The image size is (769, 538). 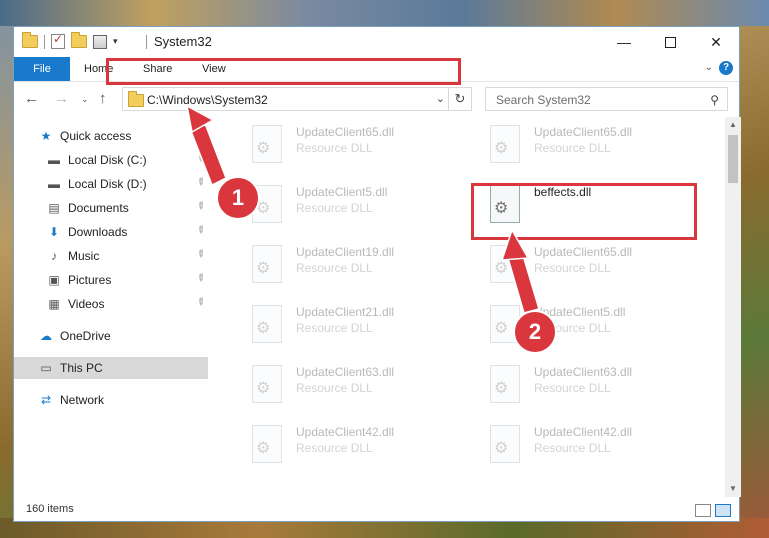 I want to click on step-badge-1: 1, so click(x=238, y=198).